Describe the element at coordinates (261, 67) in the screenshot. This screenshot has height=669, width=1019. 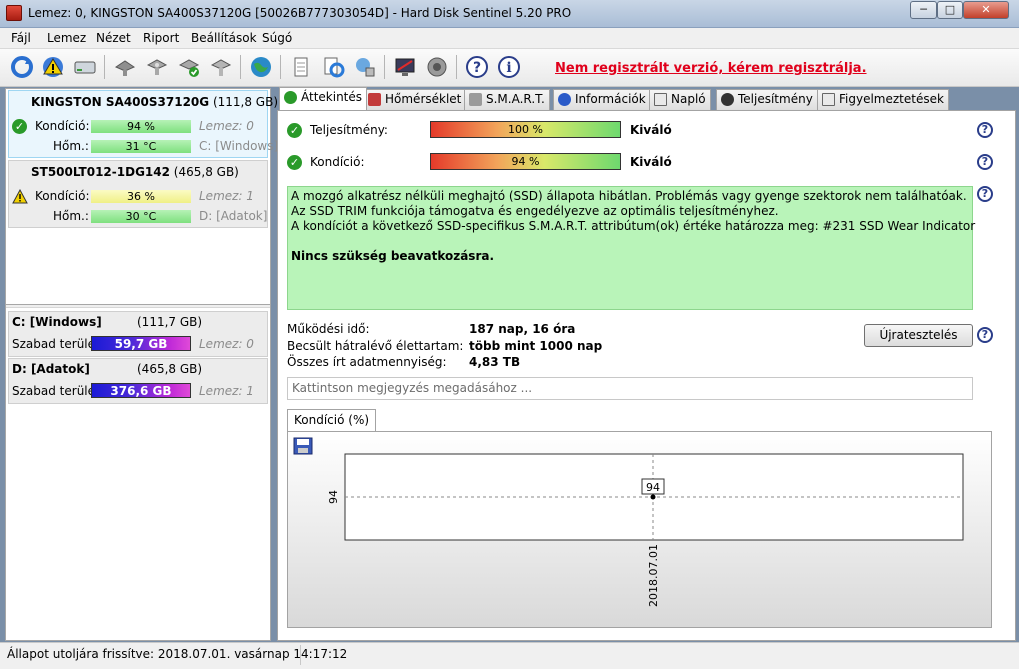
I see `web-button` at that location.